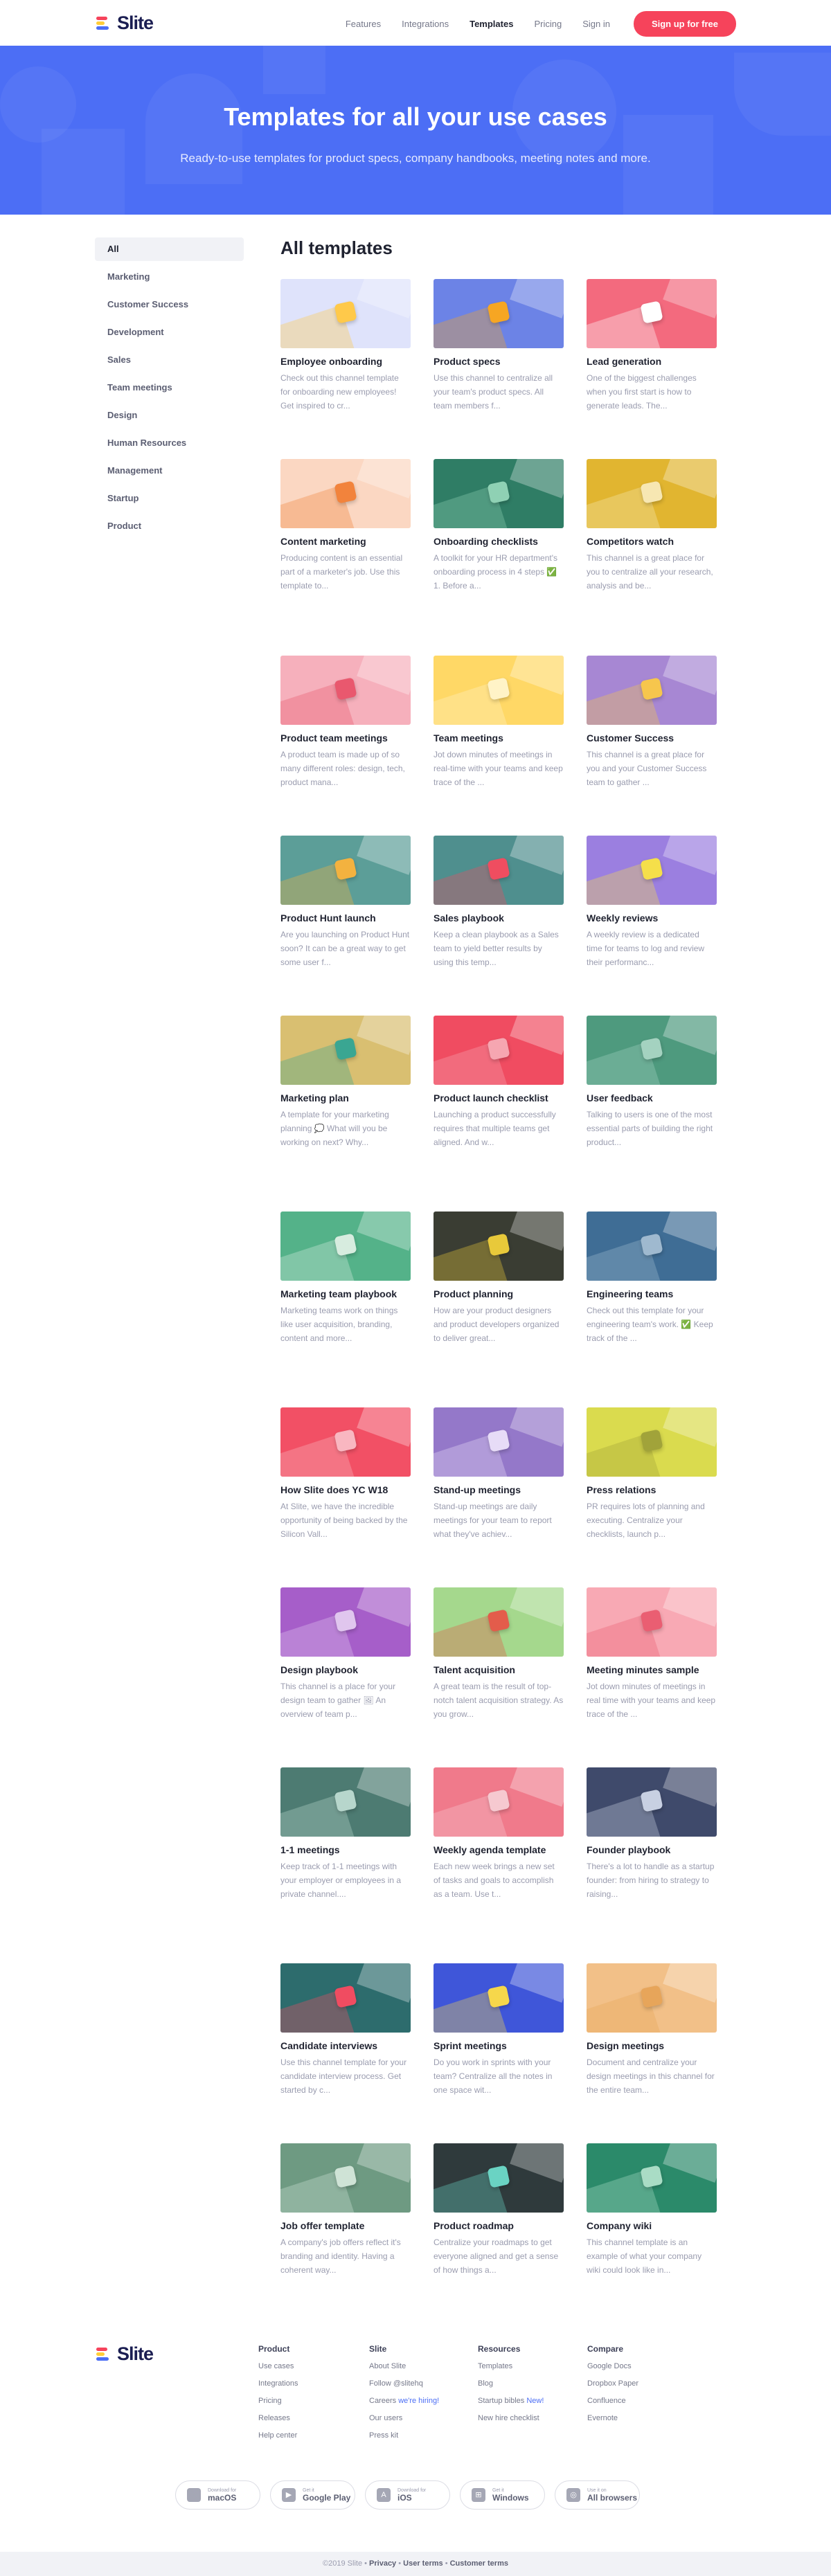 The width and height of the screenshot is (831, 2576). What do you see at coordinates (499, 541) in the screenshot?
I see `template-title: Onboarding checklists` at bounding box center [499, 541].